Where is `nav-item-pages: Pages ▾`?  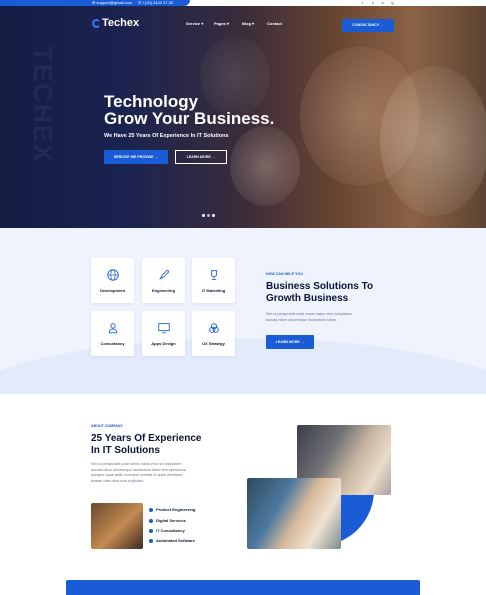
nav-item-pages: Pages ▾ is located at coordinates (221, 23).